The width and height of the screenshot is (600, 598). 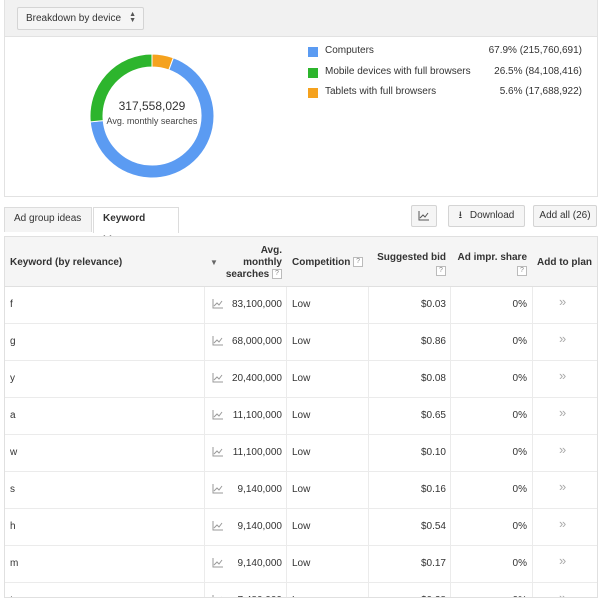 I want to click on suggested-bid-cell: $0.65, so click(x=433, y=415).